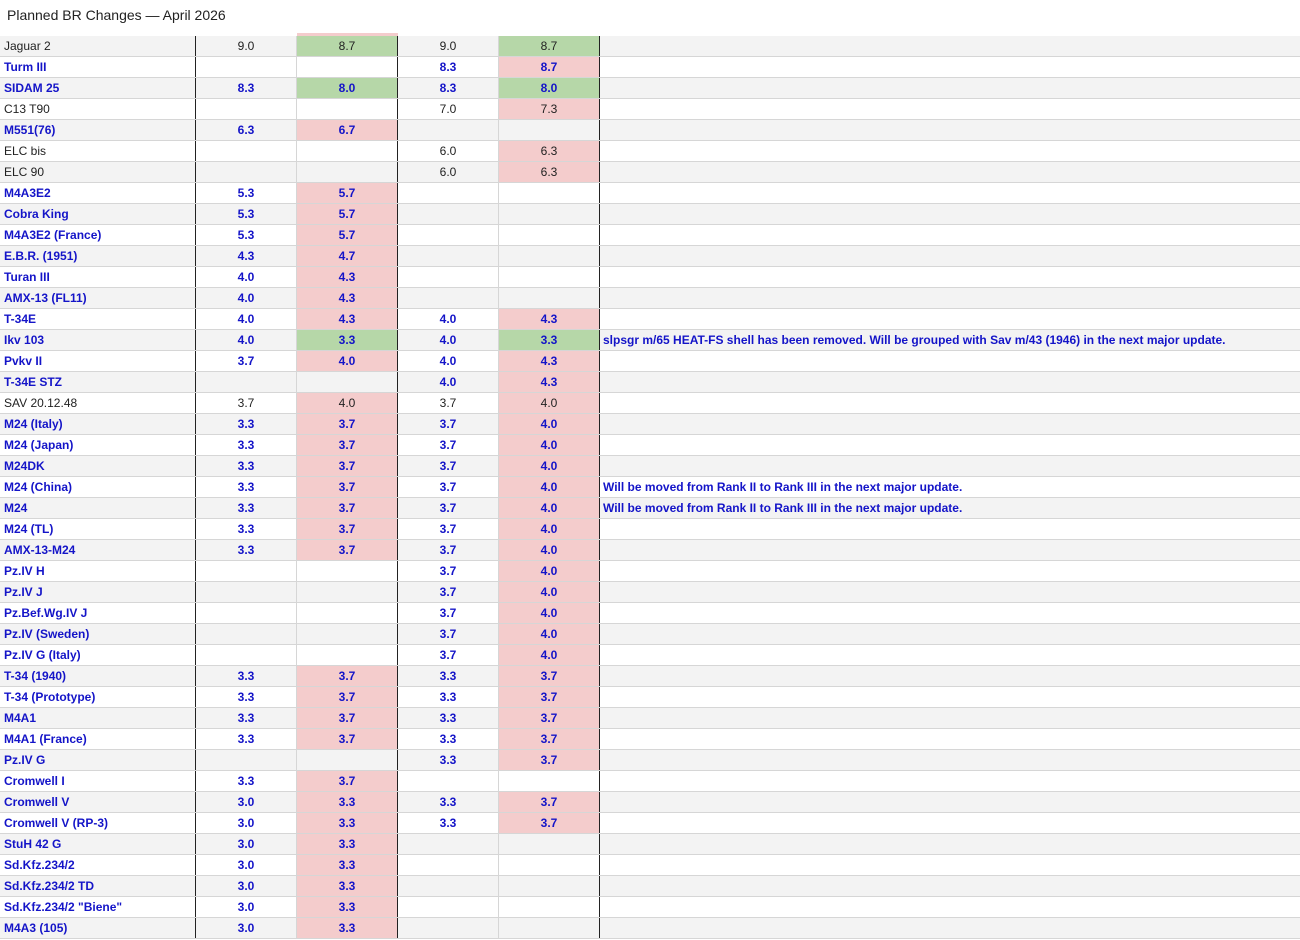  What do you see at coordinates (650, 886) in the screenshot?
I see `table-row: Sd.Kfz.234/2 TD 3.0 3.3` at bounding box center [650, 886].